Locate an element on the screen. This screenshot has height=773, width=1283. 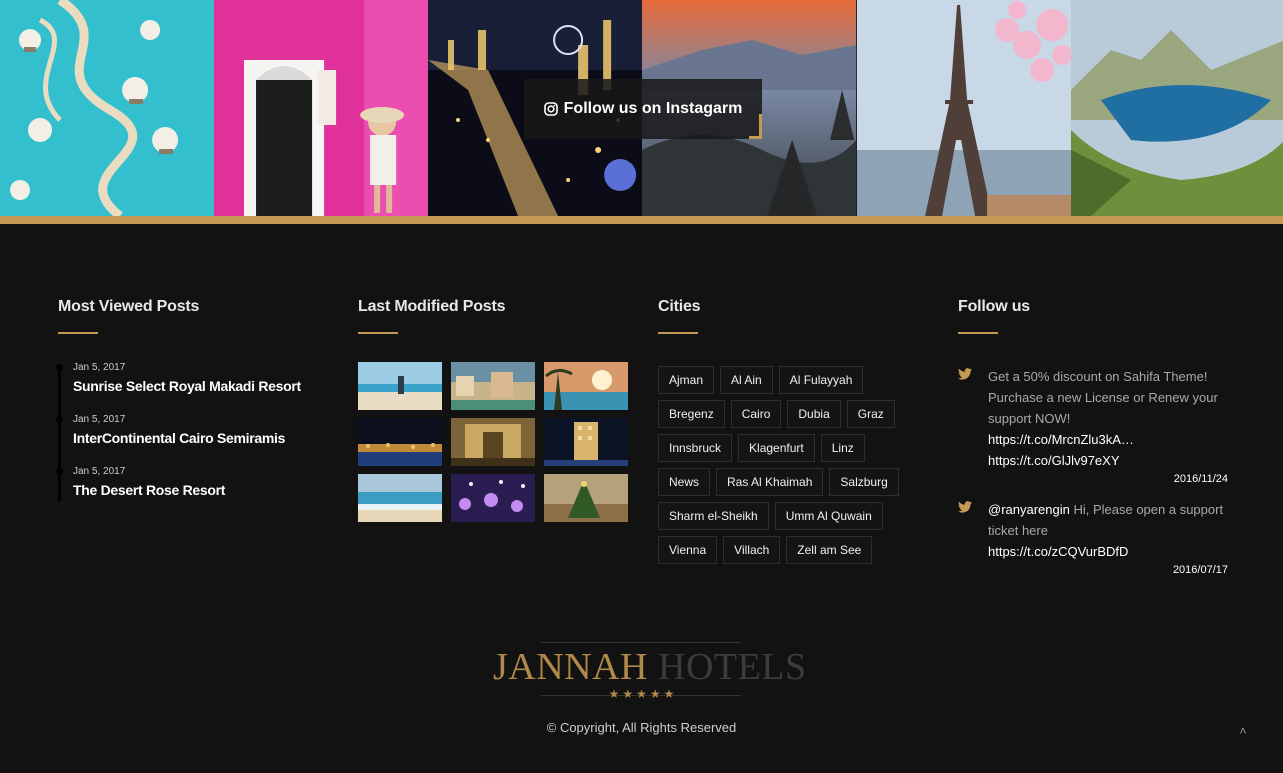
follow-us-title: Follow us is located at coordinates (994, 306).